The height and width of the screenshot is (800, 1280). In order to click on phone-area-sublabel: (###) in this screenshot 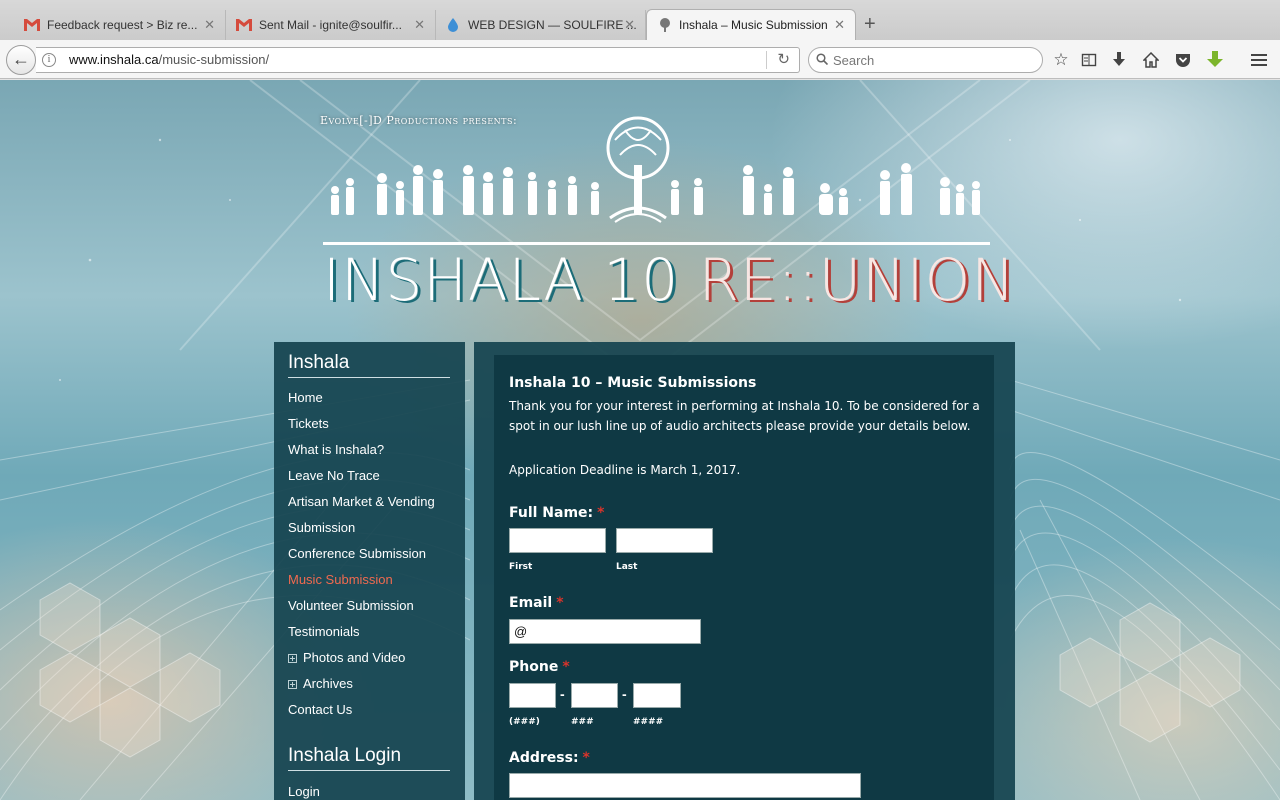, I will do `click(524, 722)`.